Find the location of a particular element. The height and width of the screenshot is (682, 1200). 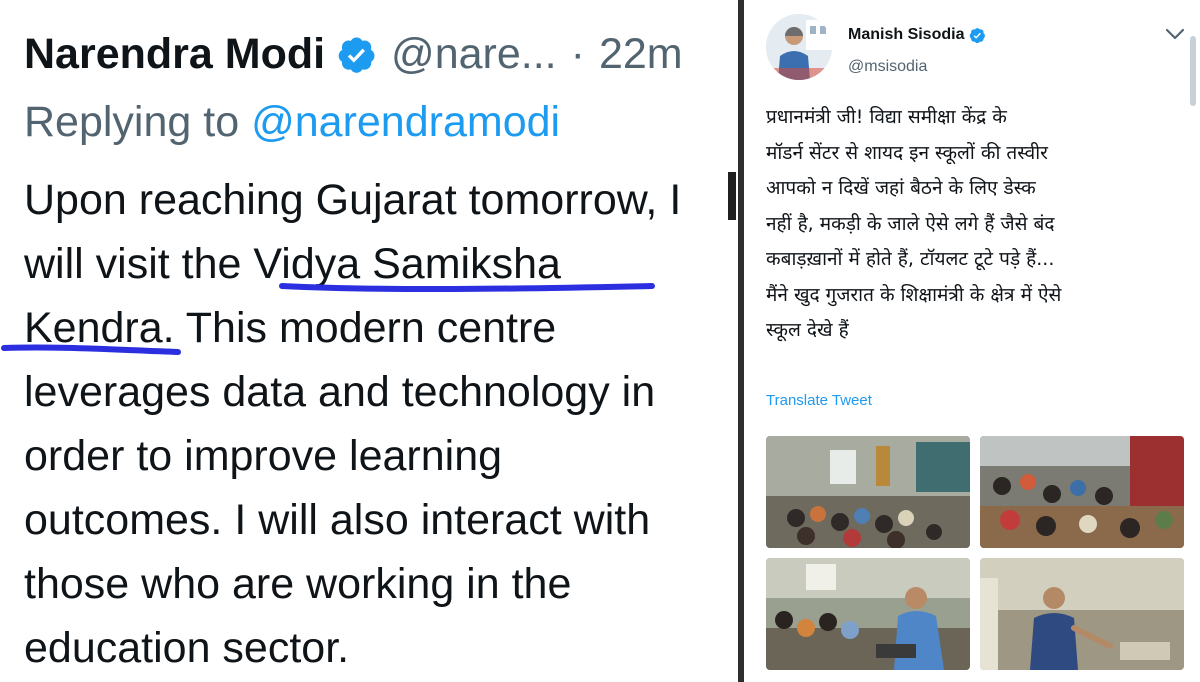

tweet-photo-children-sitting is located at coordinates (1082, 492).